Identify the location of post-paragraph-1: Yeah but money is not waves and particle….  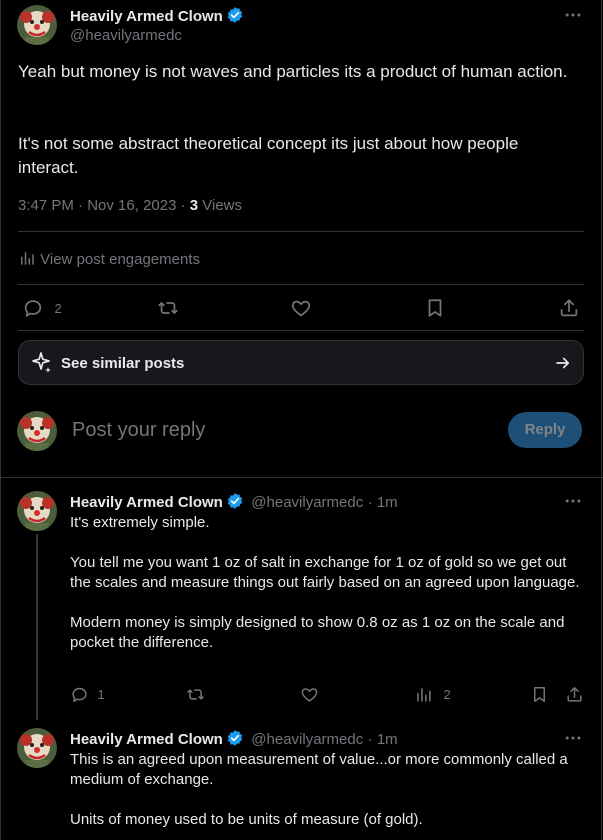
(293, 71).